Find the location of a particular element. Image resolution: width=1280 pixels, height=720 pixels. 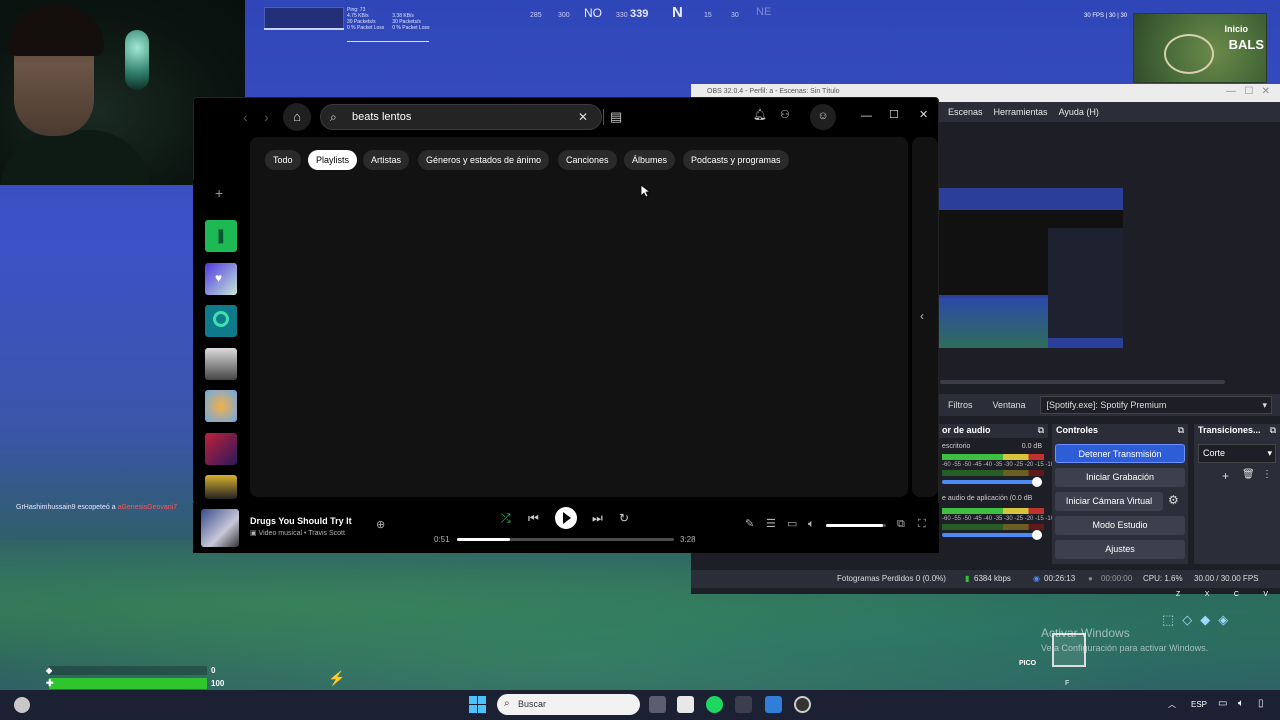

battery-icon: ▯ is located at coordinates (1261, 703).